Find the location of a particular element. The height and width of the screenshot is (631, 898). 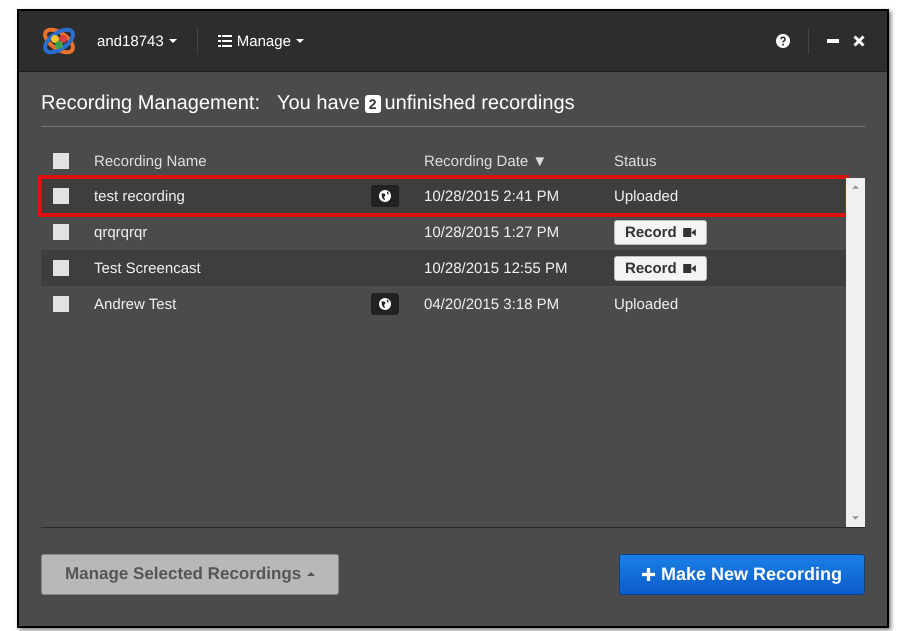

recording-row: test recording 10/28/2015 2:41 PM Uploaded is located at coordinates (443, 196).